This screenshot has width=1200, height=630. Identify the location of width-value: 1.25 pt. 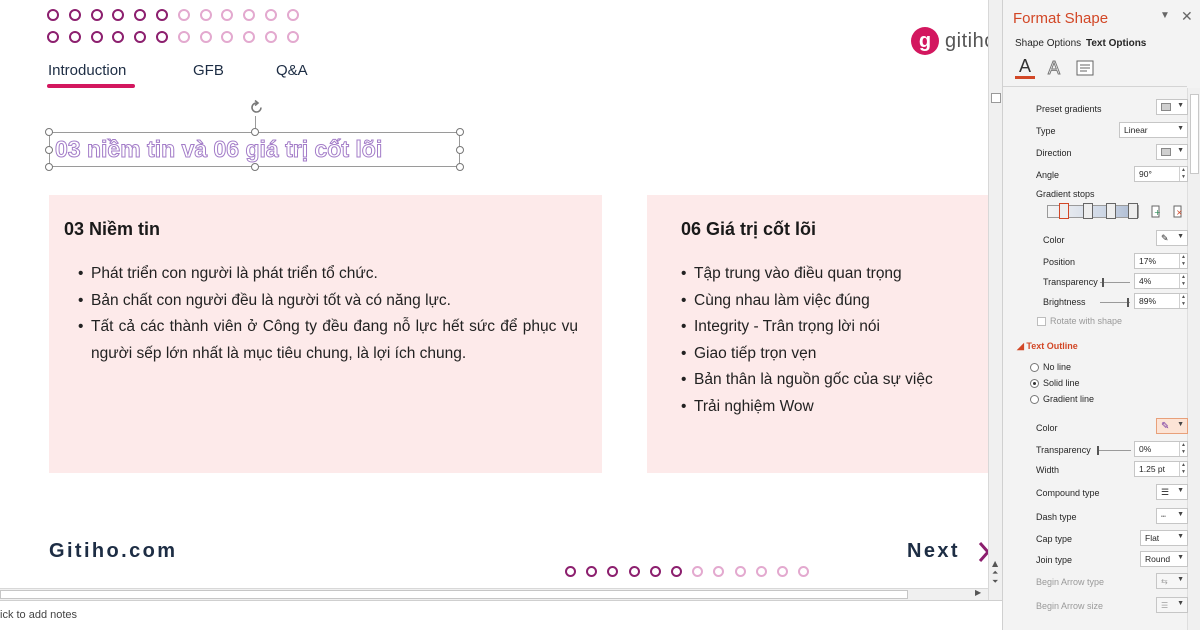
(1152, 469).